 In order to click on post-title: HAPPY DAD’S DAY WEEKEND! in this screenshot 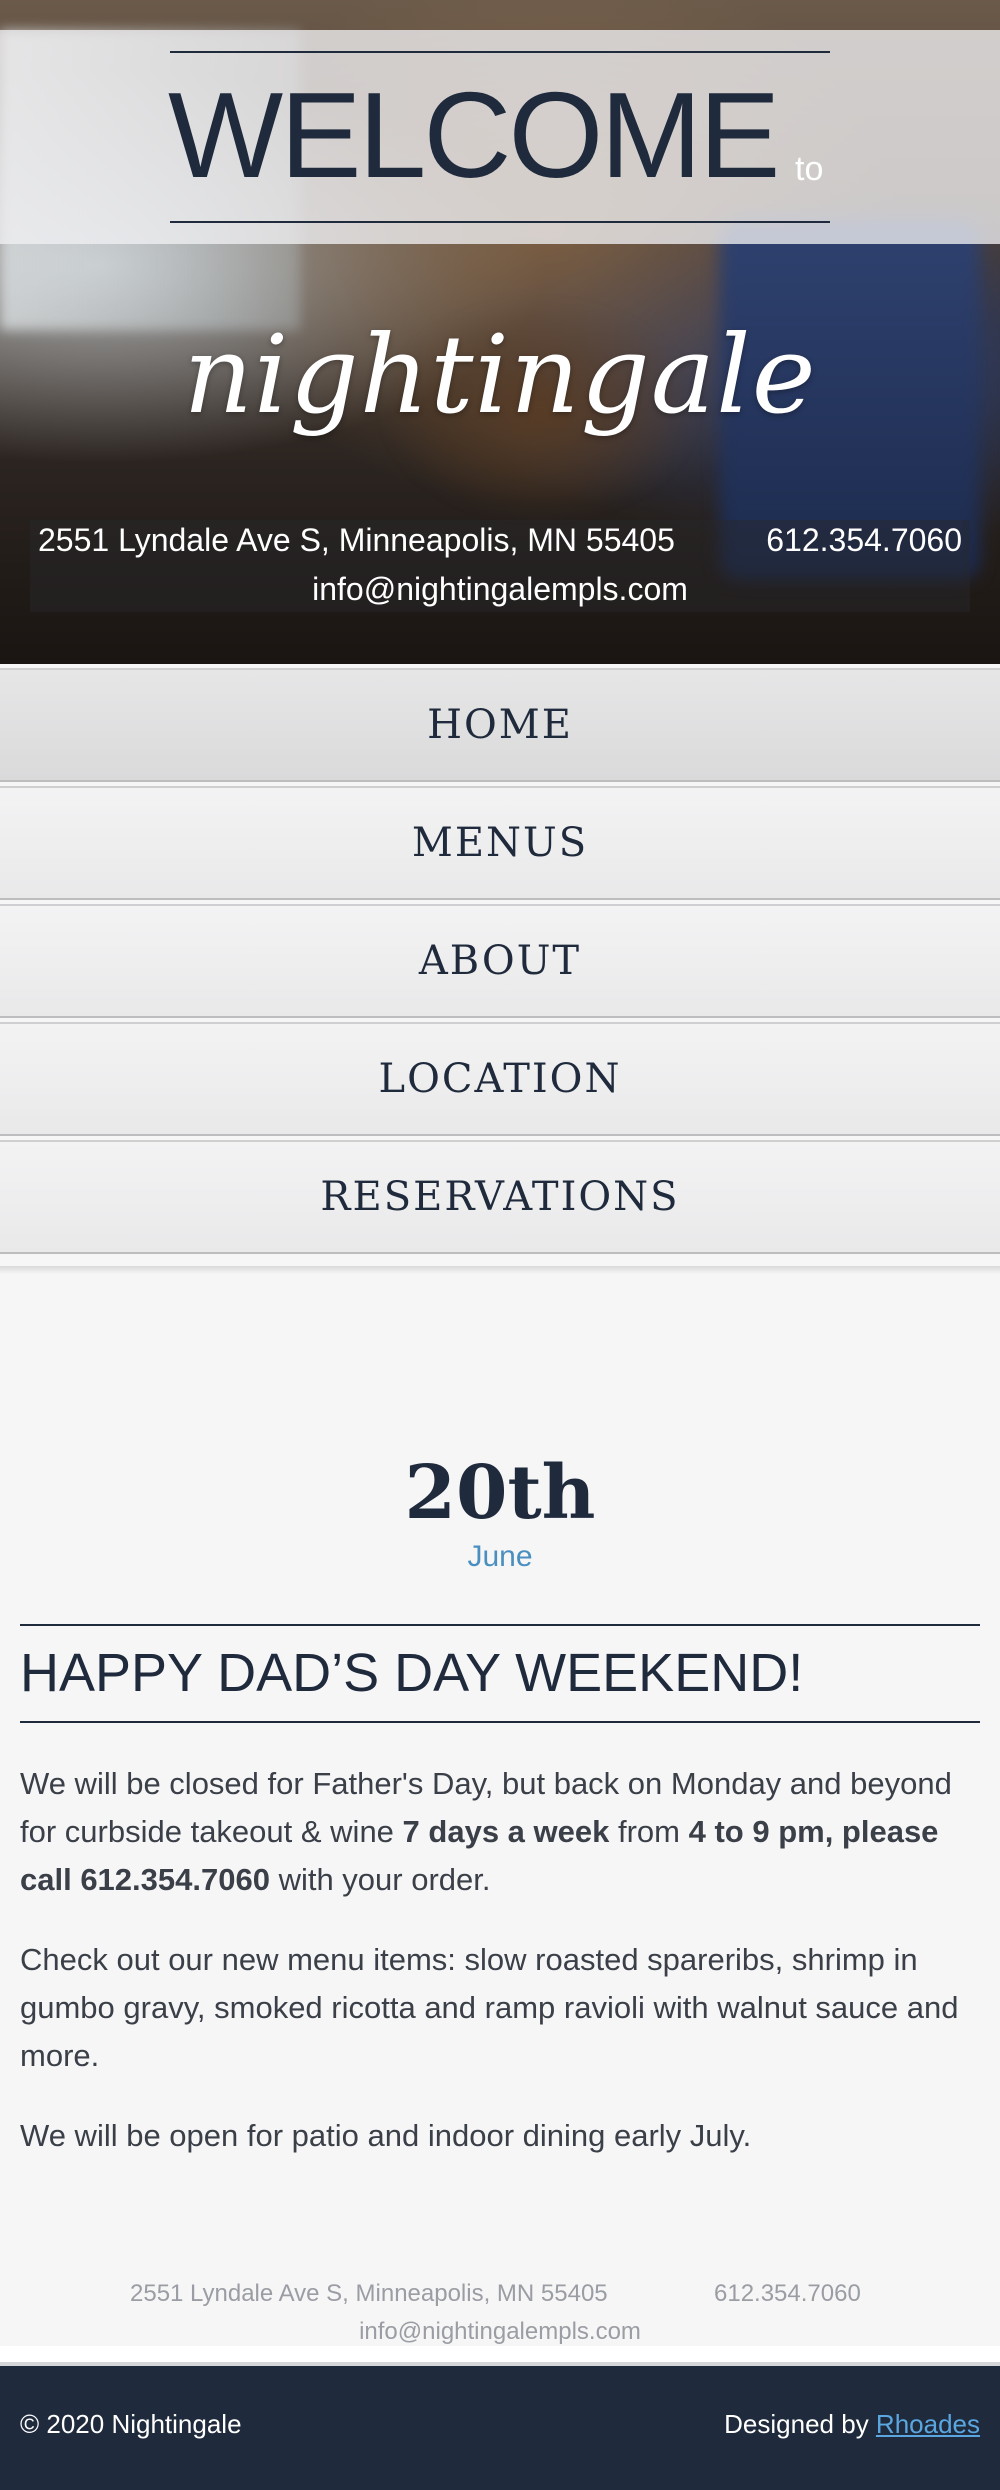, I will do `click(412, 1673)`.